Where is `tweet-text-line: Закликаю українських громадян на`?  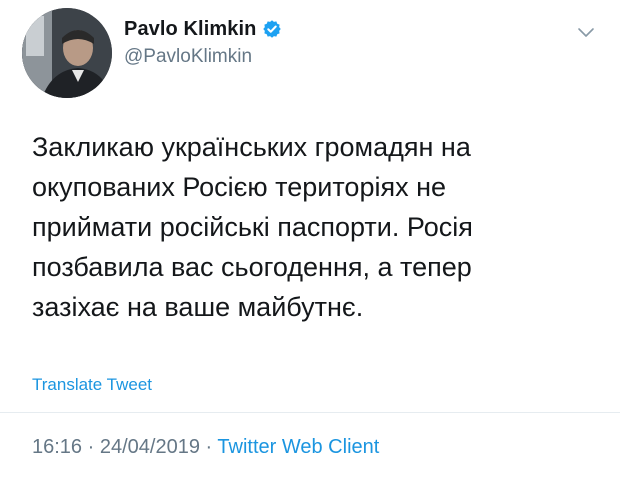
tweet-text-line: Закликаю українських громадян на is located at coordinates (251, 147).